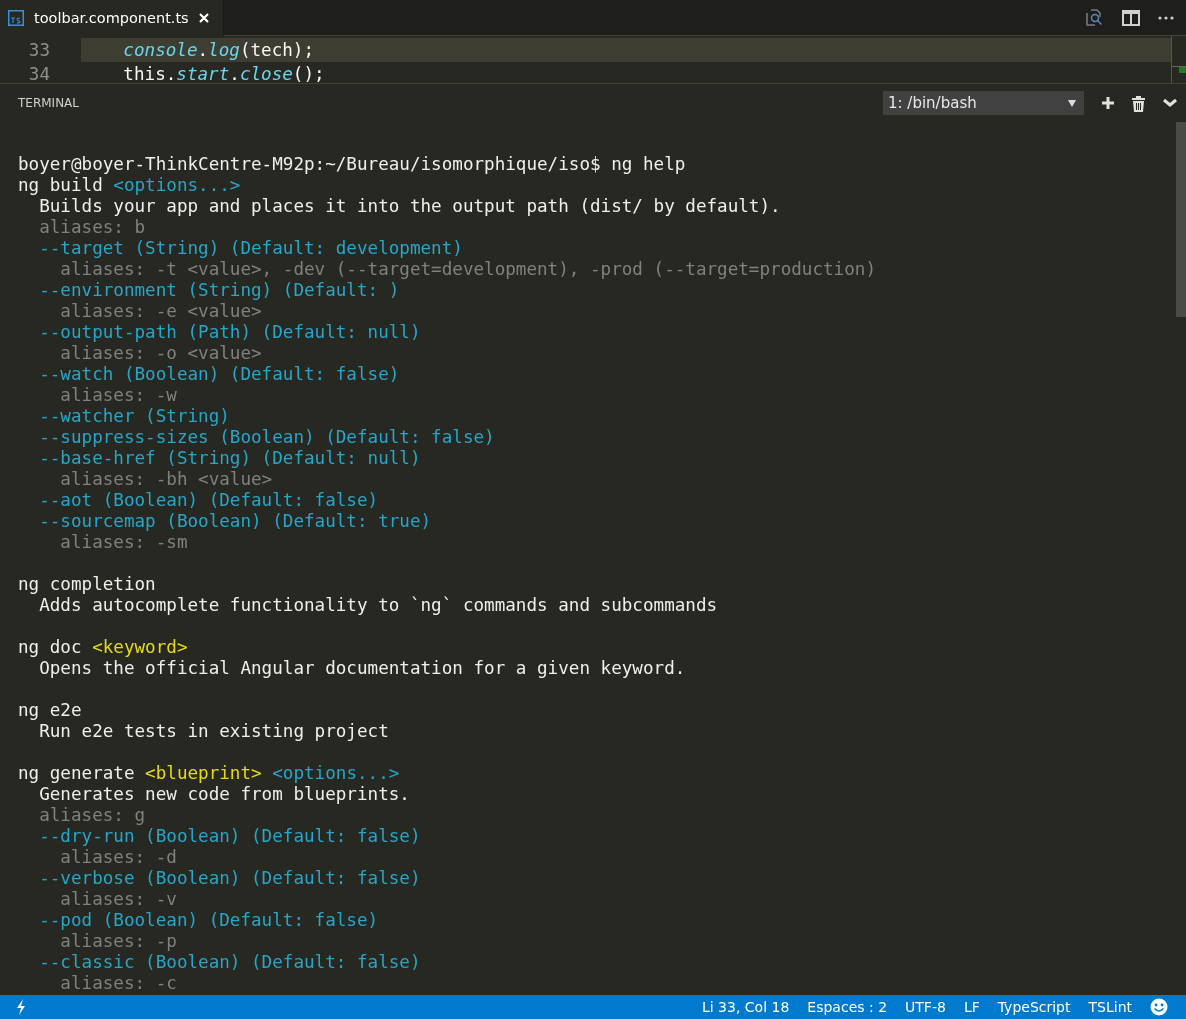  Describe the element at coordinates (362, 668) in the screenshot. I see `terminal-line: Opens the official Angular documentation for a given keyword.` at that location.